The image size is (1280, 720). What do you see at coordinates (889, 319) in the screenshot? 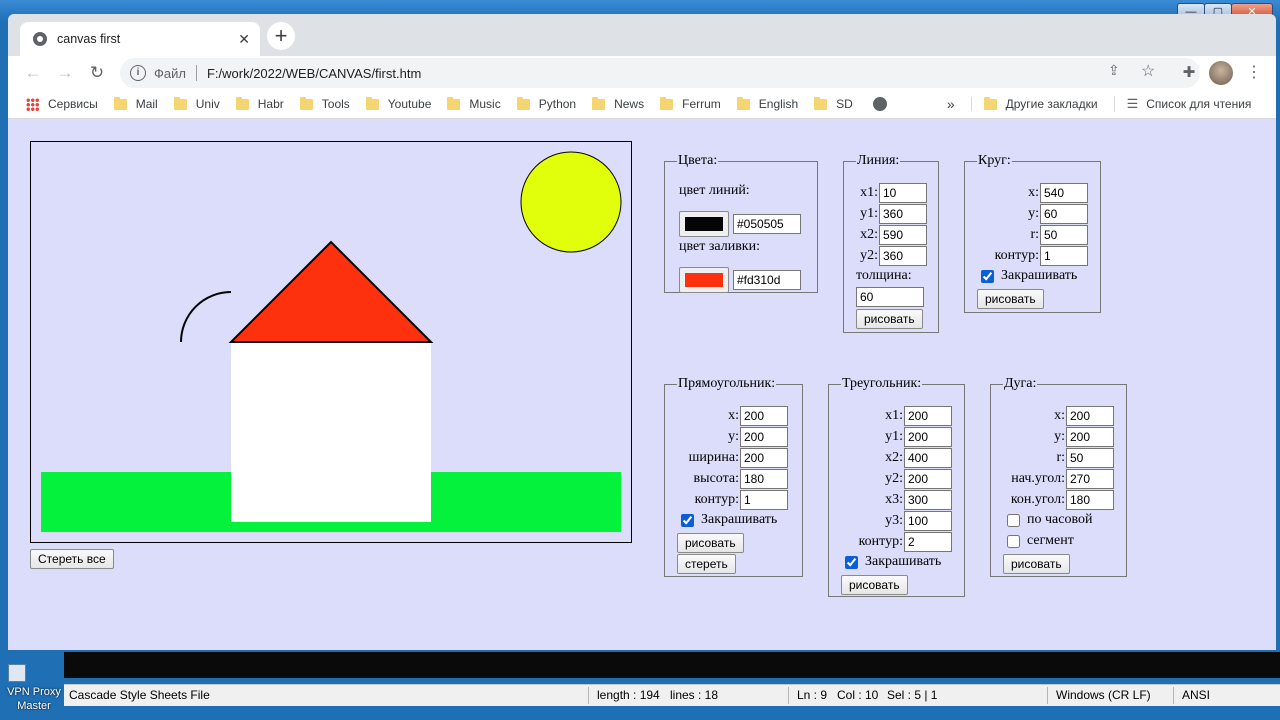
I see `line-draw-button: рисовать` at bounding box center [889, 319].